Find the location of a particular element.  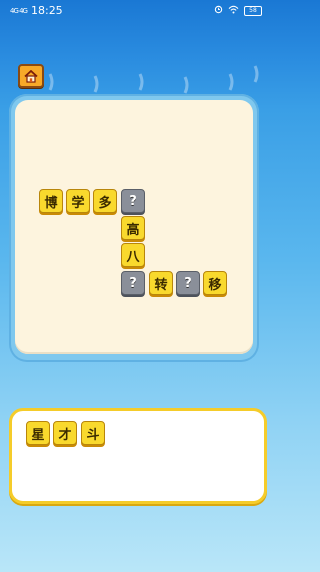

house-icon is located at coordinates (31, 76).